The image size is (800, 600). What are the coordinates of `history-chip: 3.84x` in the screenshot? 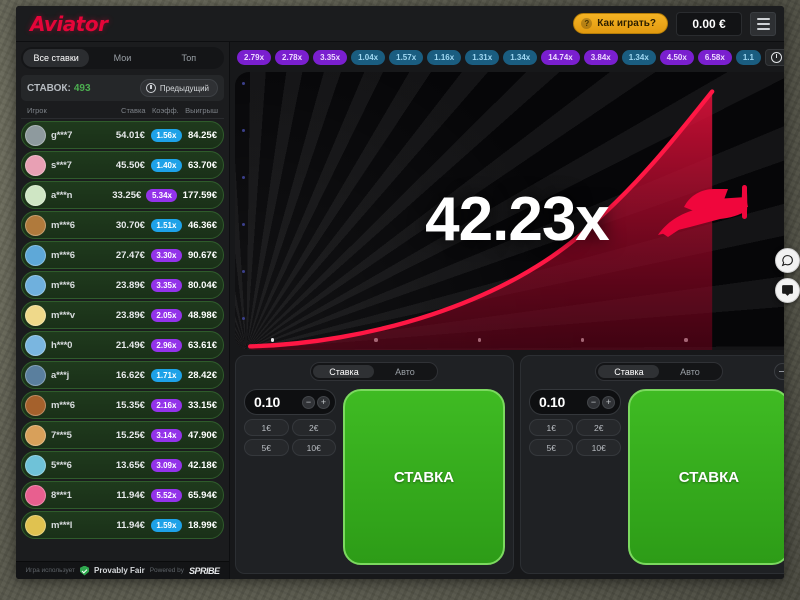 It's located at (600, 57).